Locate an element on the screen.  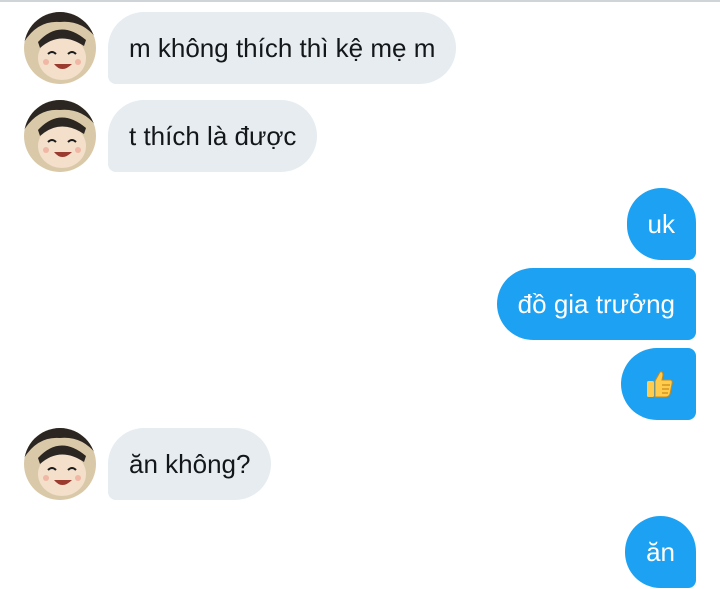
message-bubble-outgoing: ăn is located at coordinates (660, 552).